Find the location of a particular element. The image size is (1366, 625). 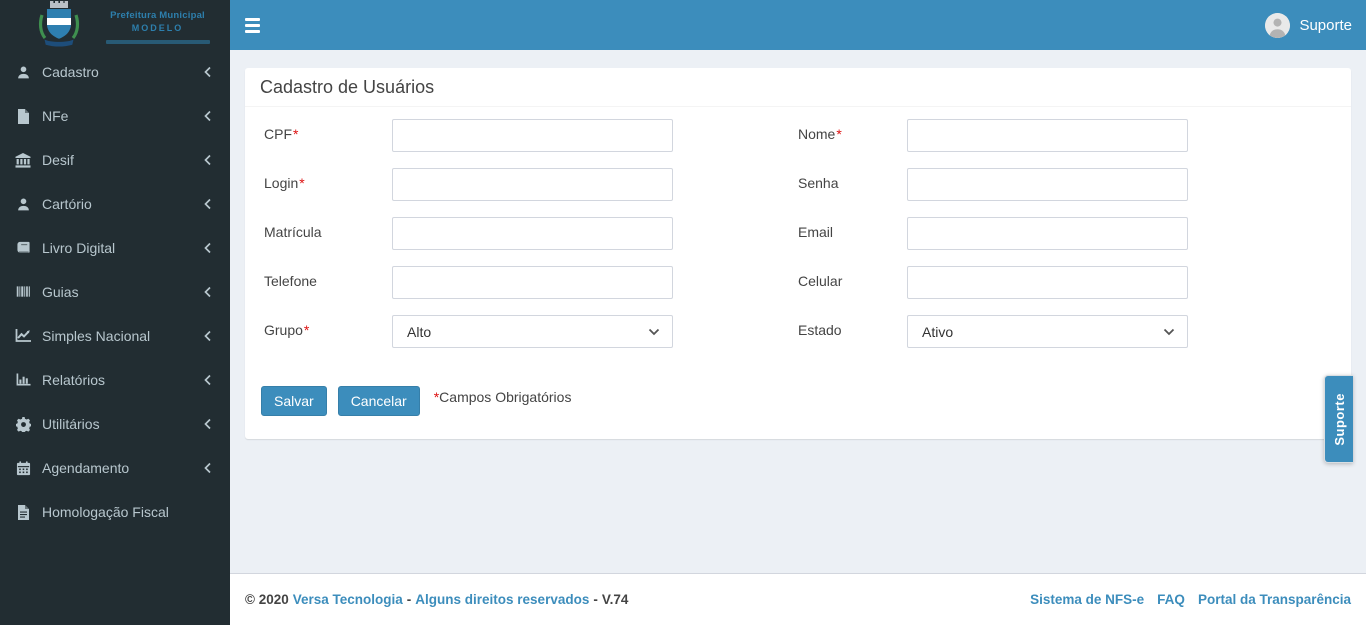

sidebar-item-nfe: NFe is located at coordinates (115, 116).